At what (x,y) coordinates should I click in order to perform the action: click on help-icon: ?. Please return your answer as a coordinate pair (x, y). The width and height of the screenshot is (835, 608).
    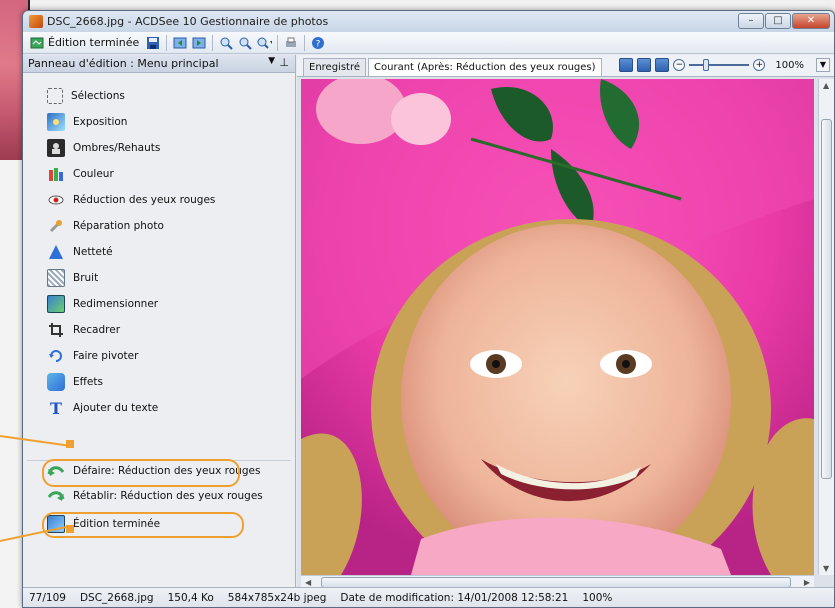
    Looking at the image, I should click on (318, 43).